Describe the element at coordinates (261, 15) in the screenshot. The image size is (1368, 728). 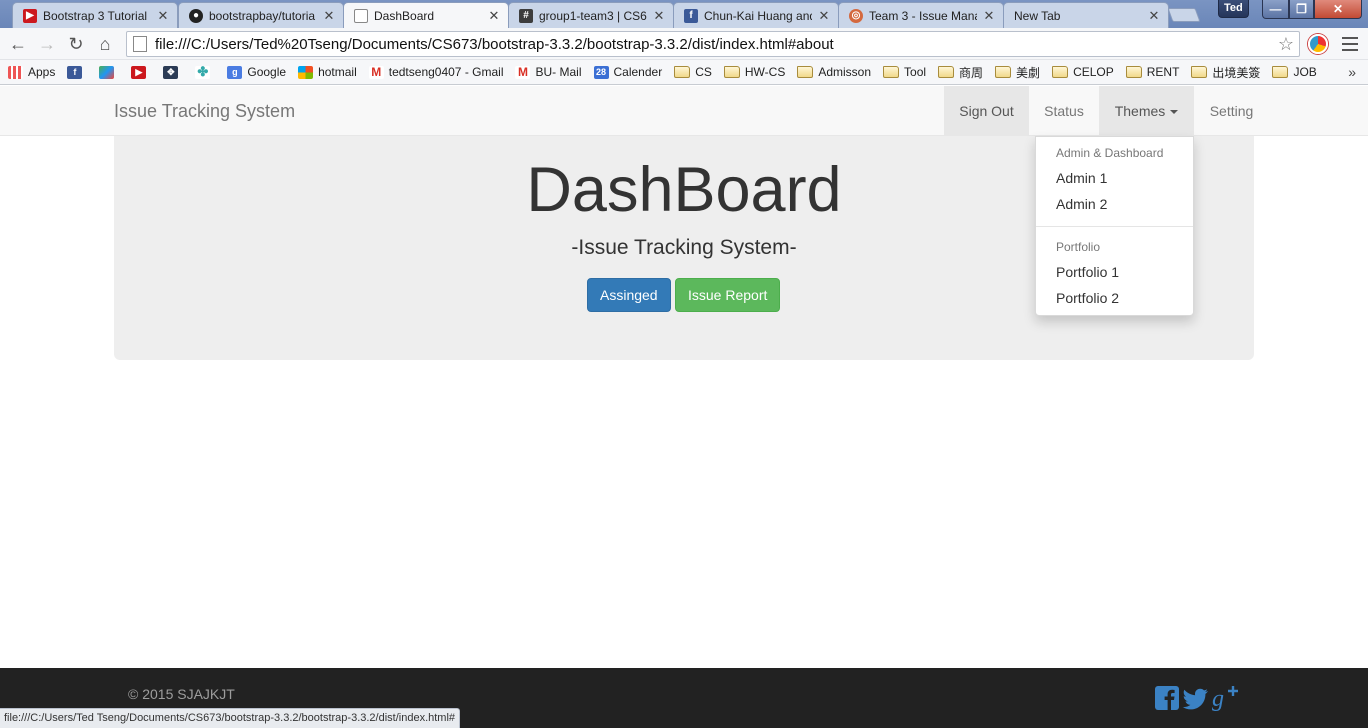
I see `tab-github: ● bootstrapbay/tutoria ✕` at that location.